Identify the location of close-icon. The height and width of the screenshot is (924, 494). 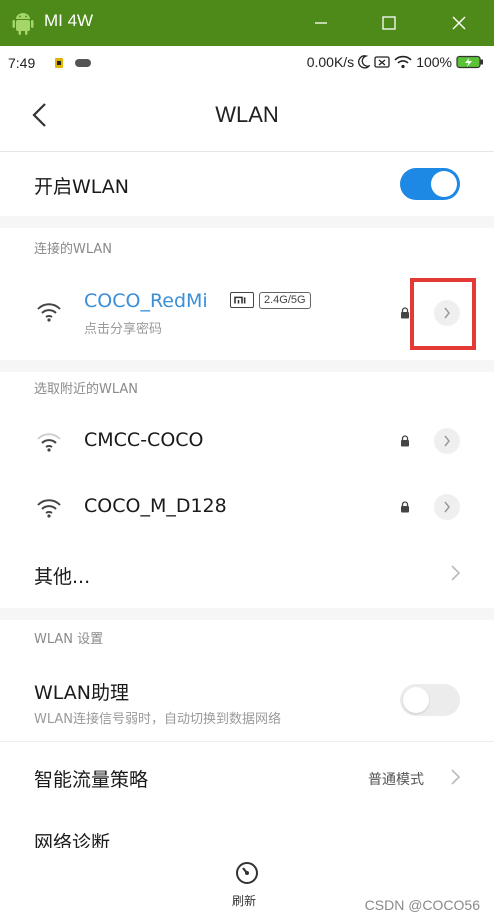
(459, 23).